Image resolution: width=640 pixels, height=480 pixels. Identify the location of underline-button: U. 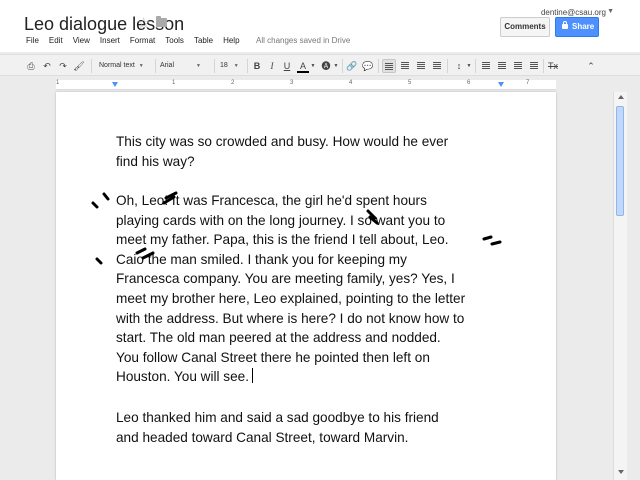
(287, 66).